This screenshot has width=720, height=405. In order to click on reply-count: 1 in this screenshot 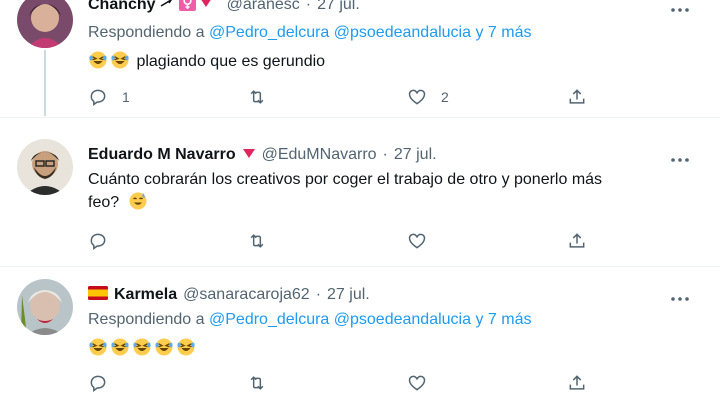, I will do `click(126, 97)`.